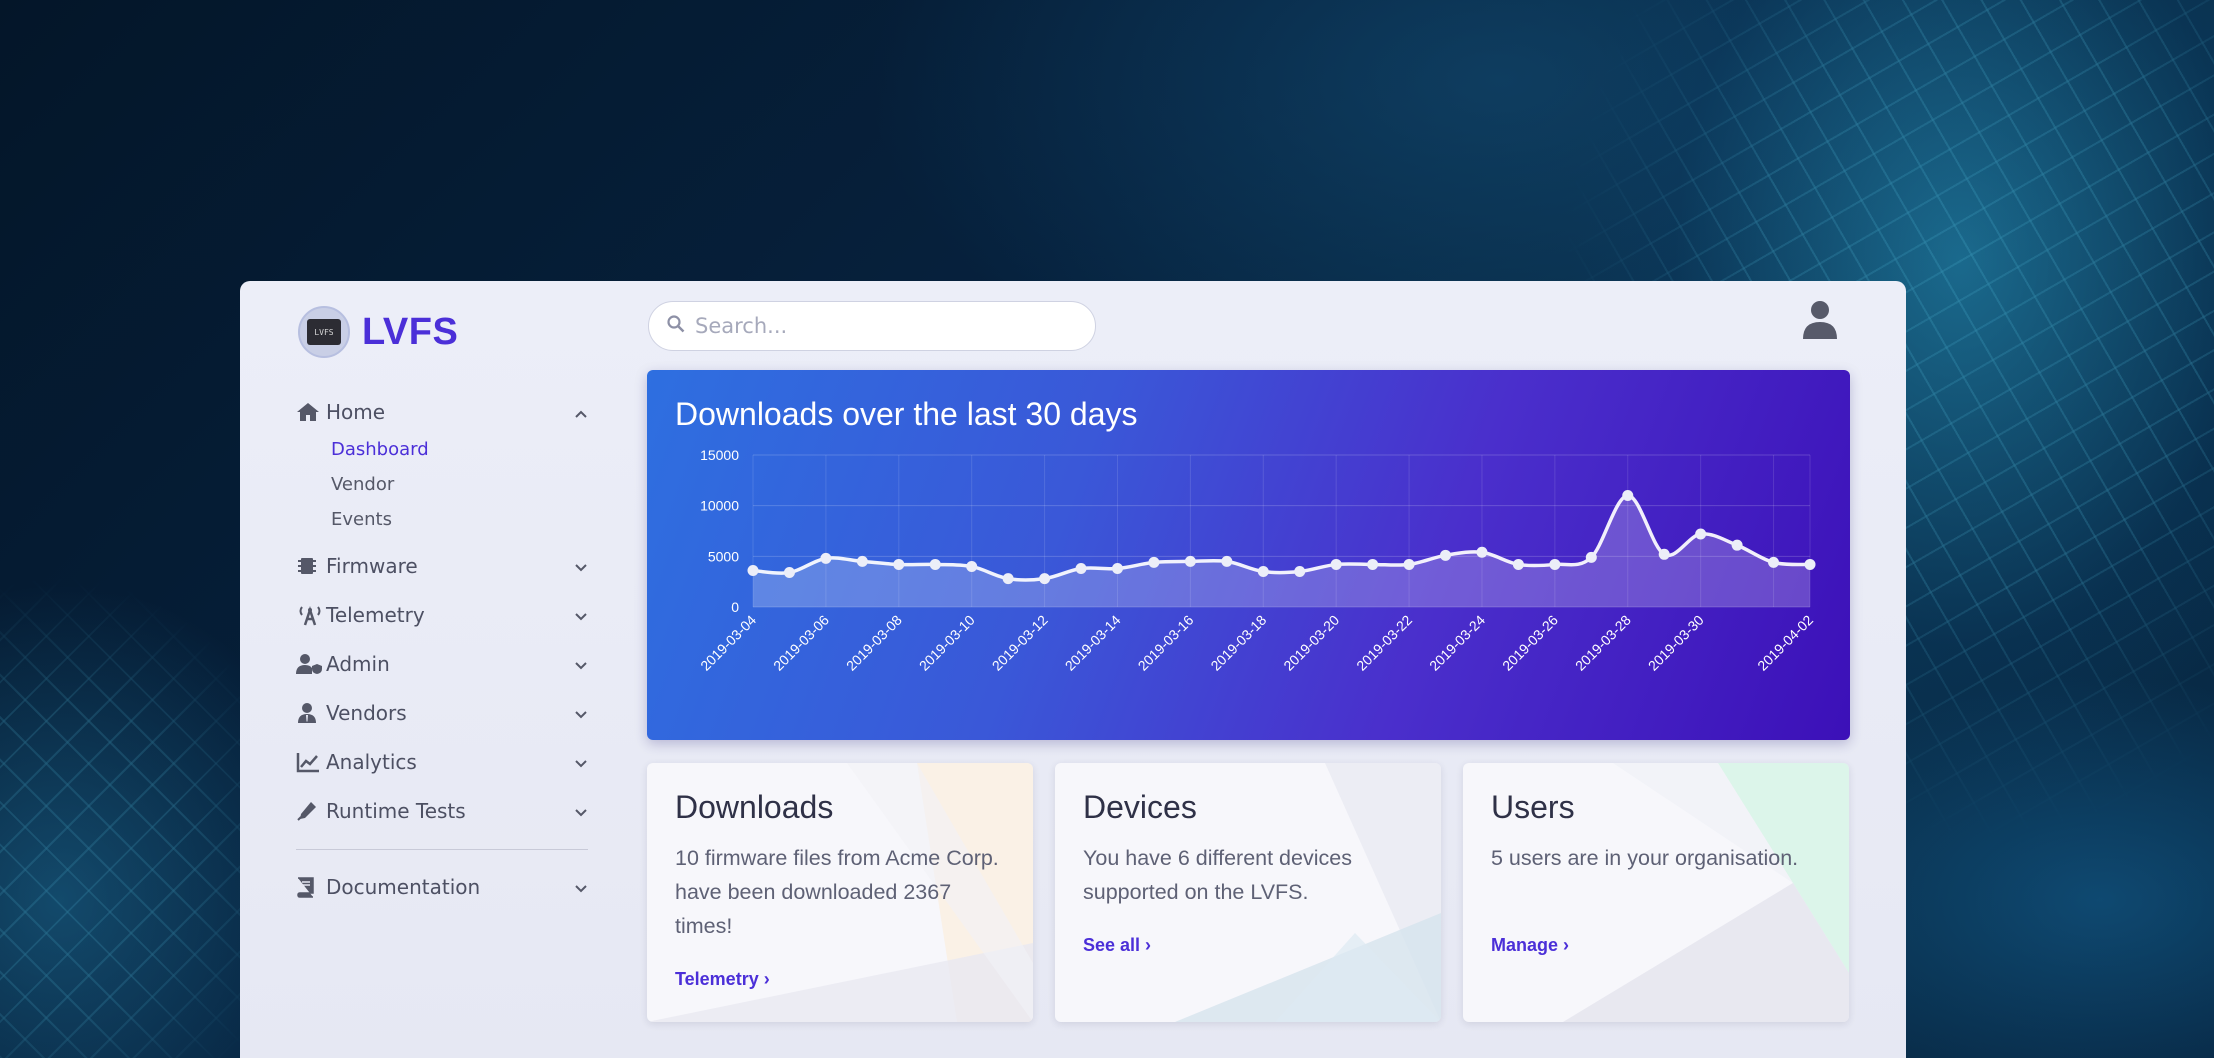  I want to click on x-tick-label: 2019-03-30, so click(1676, 643).